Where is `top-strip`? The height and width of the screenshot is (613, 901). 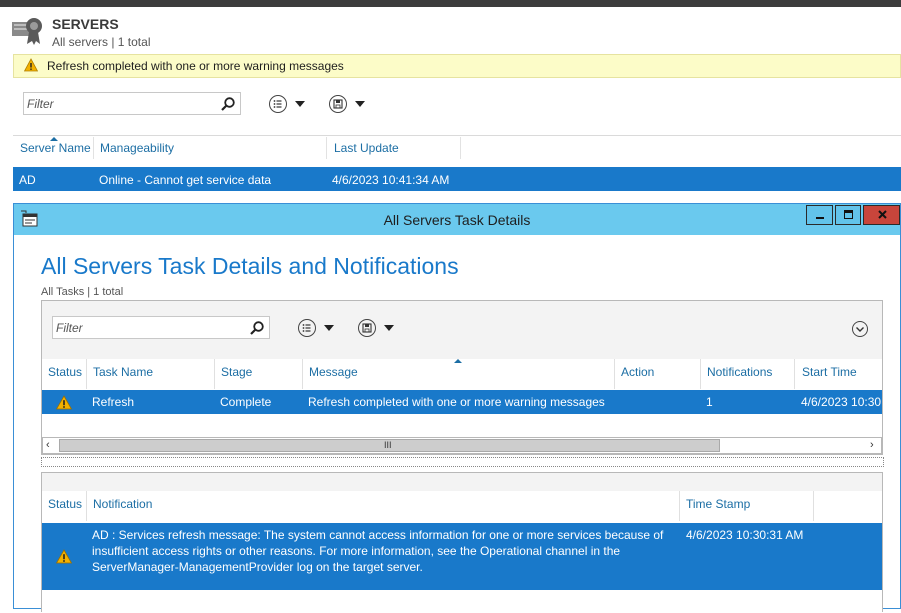
top-strip is located at coordinates (450, 3).